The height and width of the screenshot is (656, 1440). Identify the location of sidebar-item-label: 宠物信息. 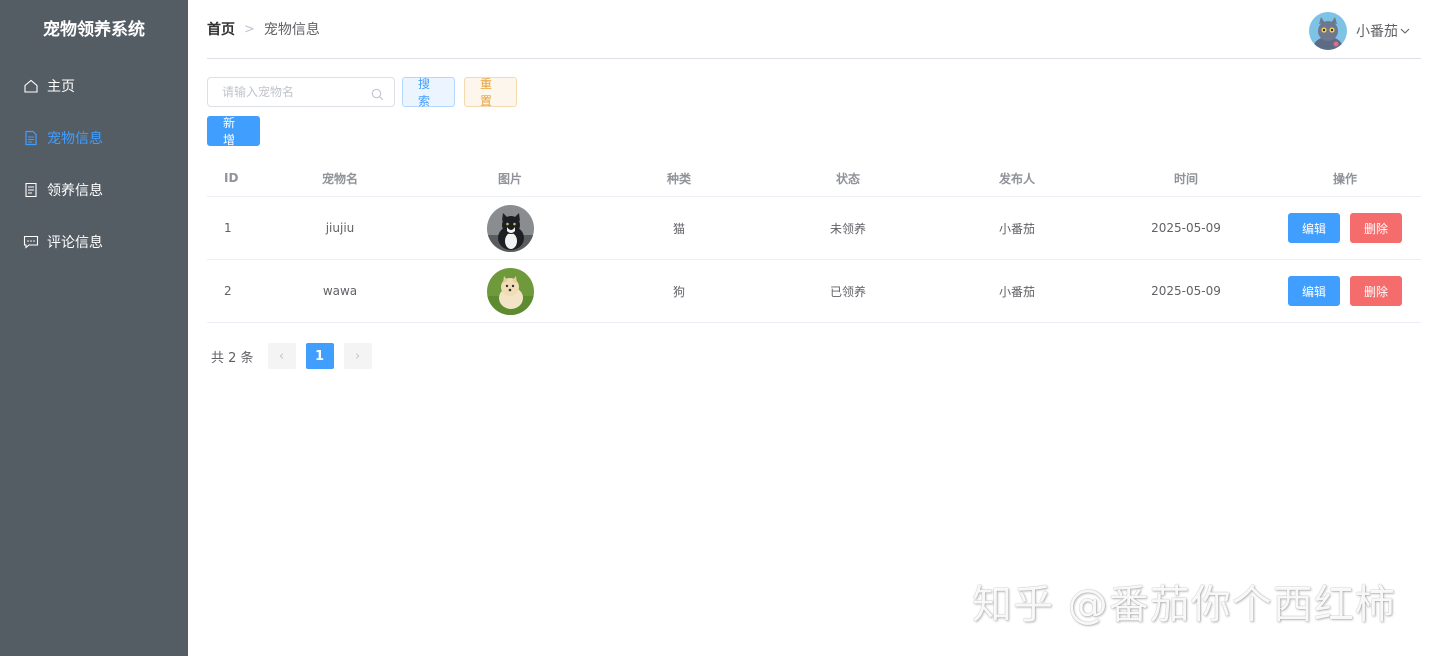
(75, 139).